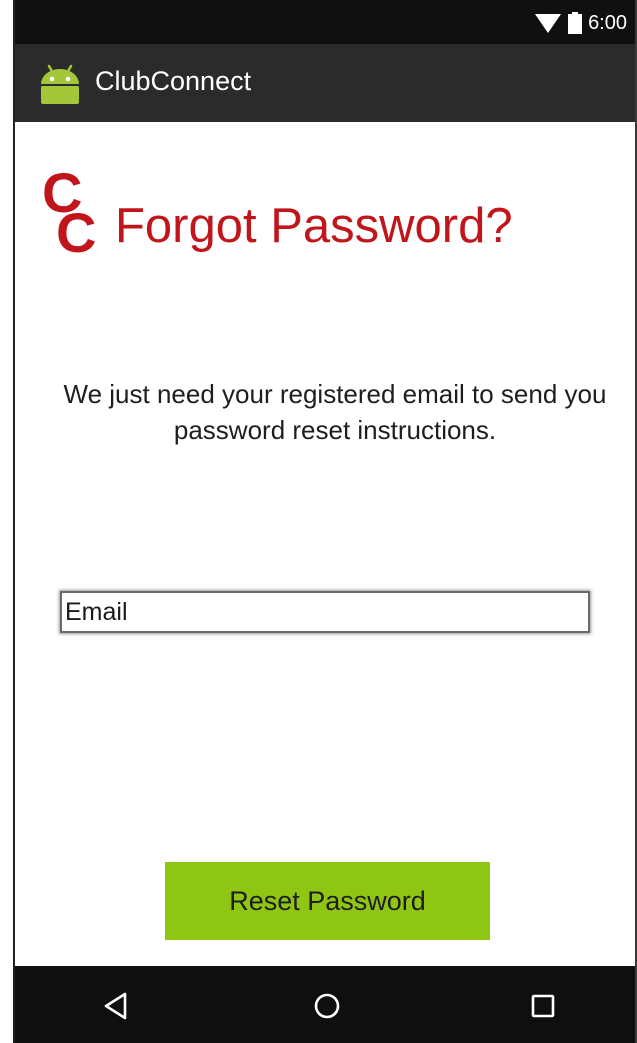  I want to click on status-icons: 6:00, so click(580, 23).